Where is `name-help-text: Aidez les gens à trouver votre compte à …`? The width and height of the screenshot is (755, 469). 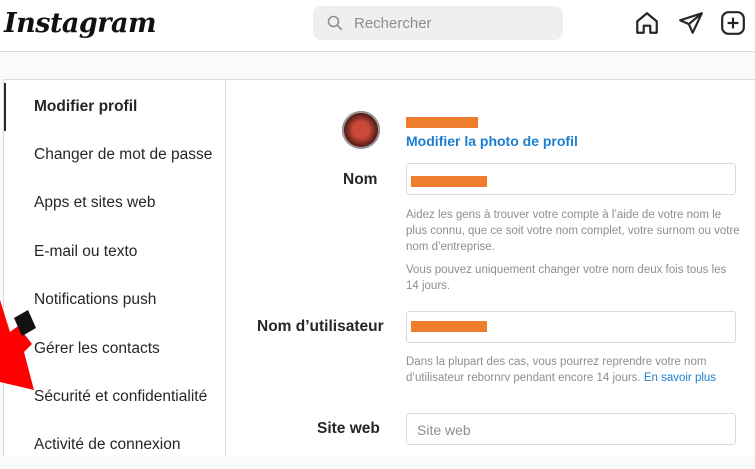
name-help-text: Aidez les gens à trouver votre compte à … is located at coordinates (573, 231).